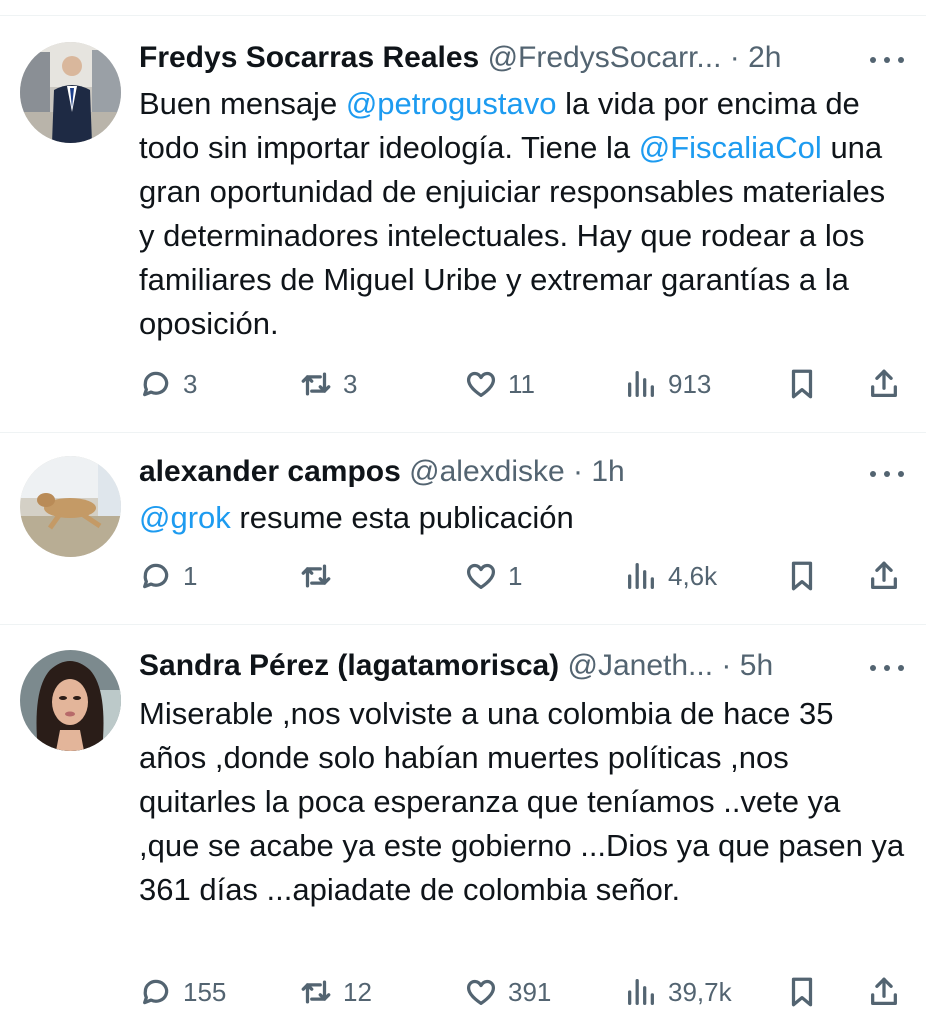 This screenshot has height=1024, width=926. I want to click on avatar-woman-image, so click(70, 700).